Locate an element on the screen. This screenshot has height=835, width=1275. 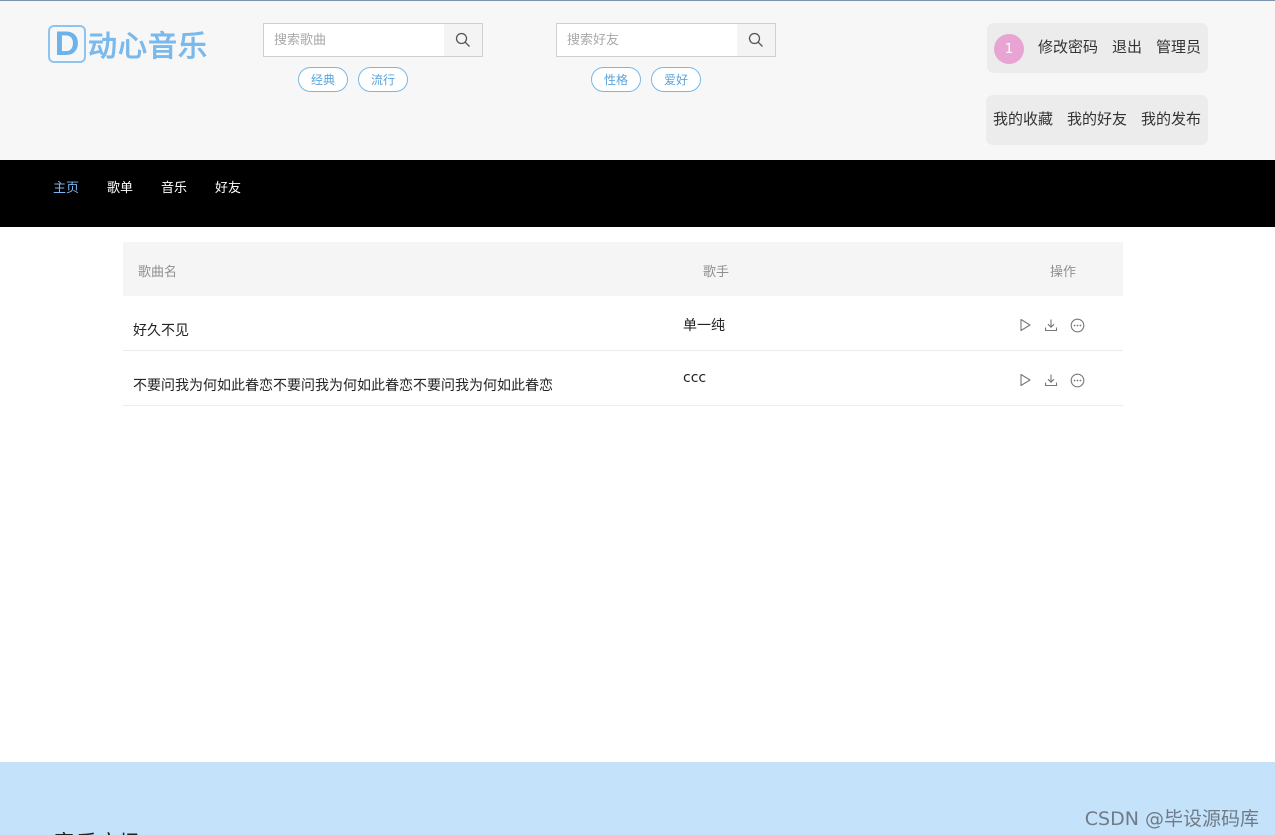
admin-link: 管理员 is located at coordinates (1178, 46).